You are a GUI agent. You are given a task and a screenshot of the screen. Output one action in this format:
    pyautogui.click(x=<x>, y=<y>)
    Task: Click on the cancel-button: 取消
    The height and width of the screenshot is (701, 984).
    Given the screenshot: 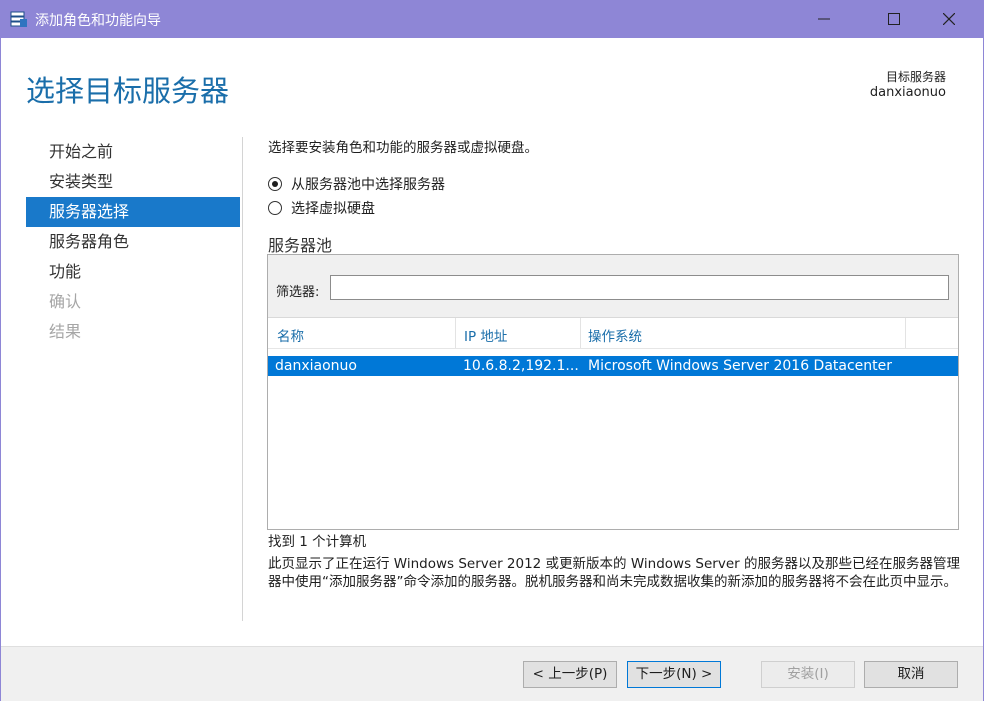 What is the action you would take?
    pyautogui.click(x=911, y=674)
    